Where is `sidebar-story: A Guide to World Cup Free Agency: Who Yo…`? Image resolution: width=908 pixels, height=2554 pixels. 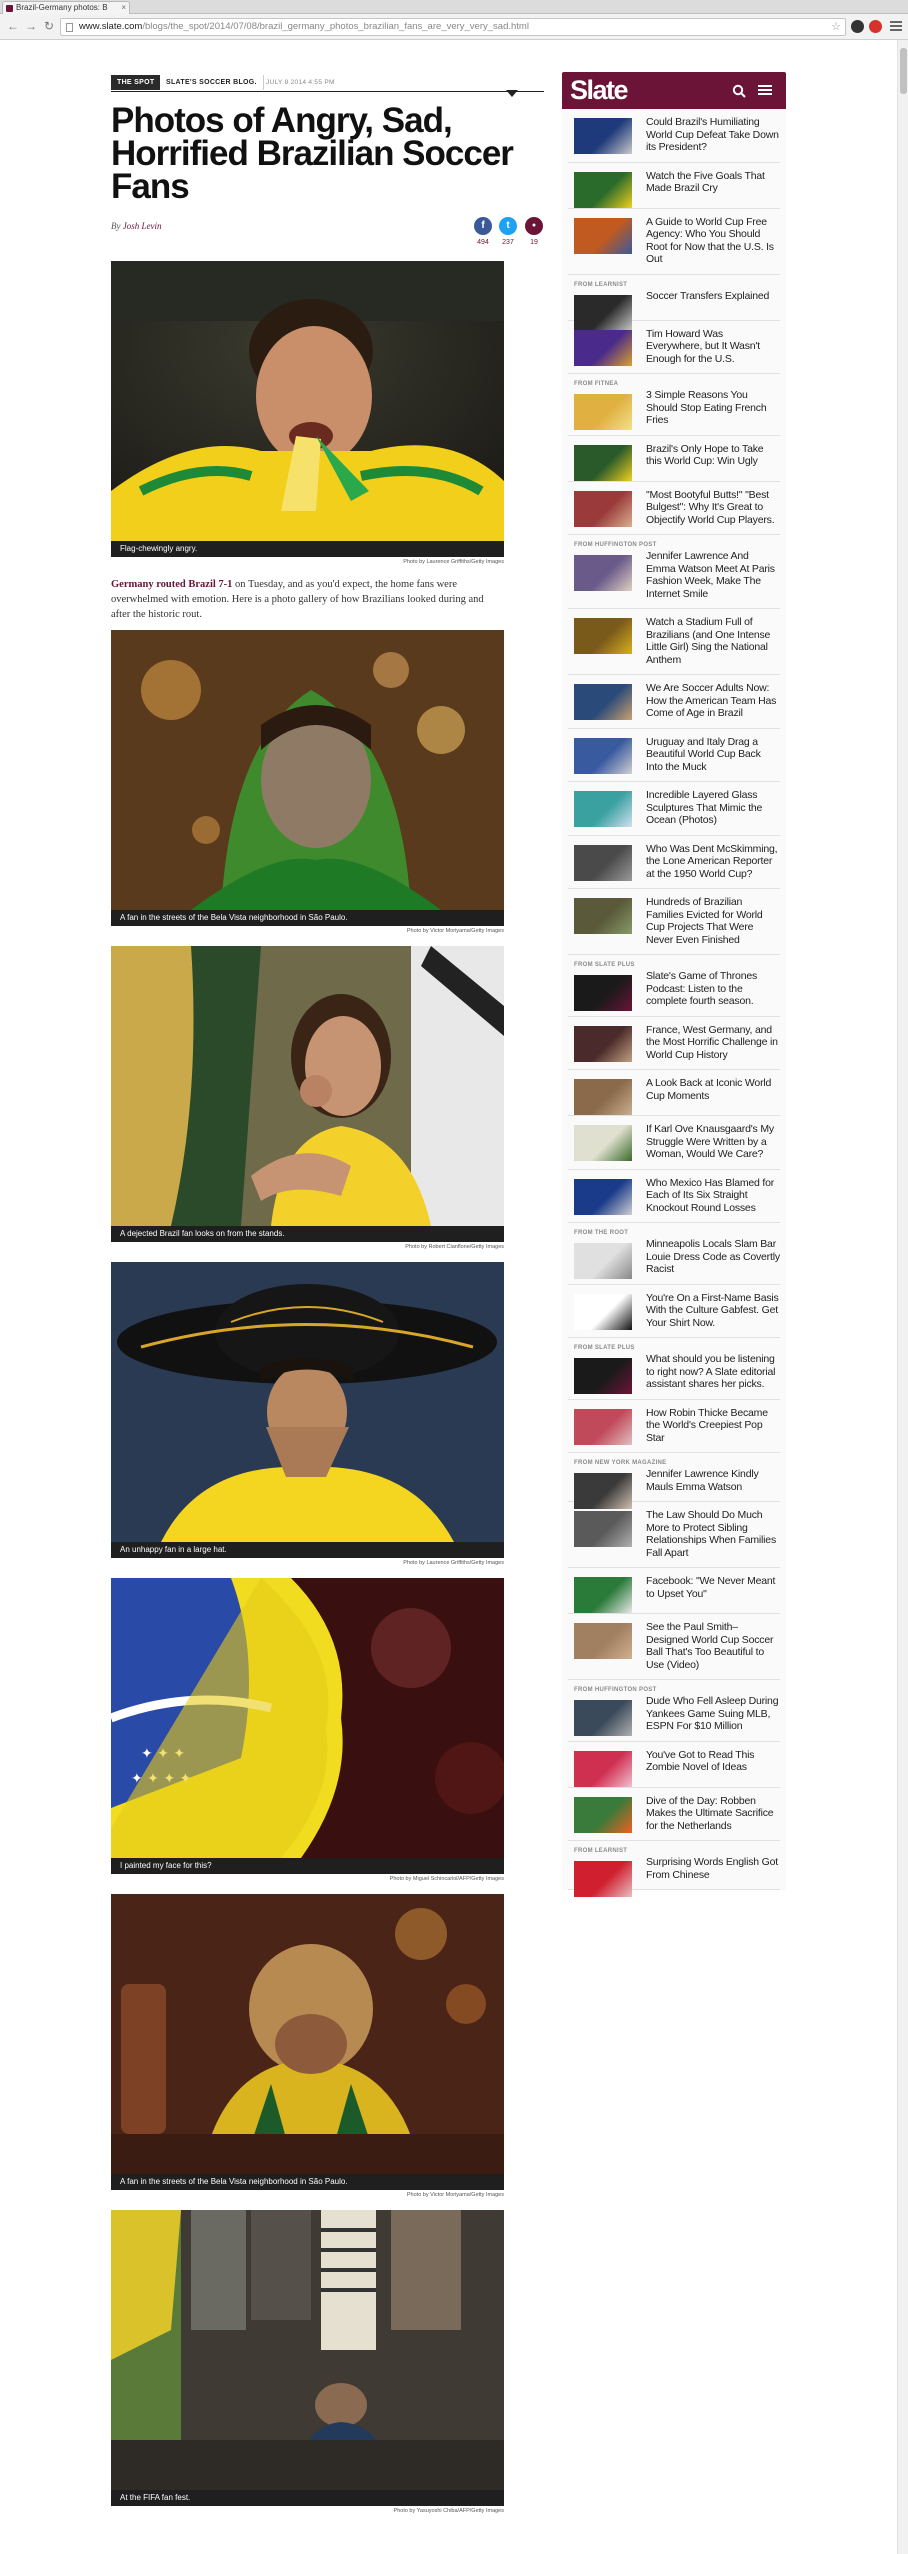 sidebar-story: A Guide to World Cup Free Agency: Who Yo… is located at coordinates (674, 242).